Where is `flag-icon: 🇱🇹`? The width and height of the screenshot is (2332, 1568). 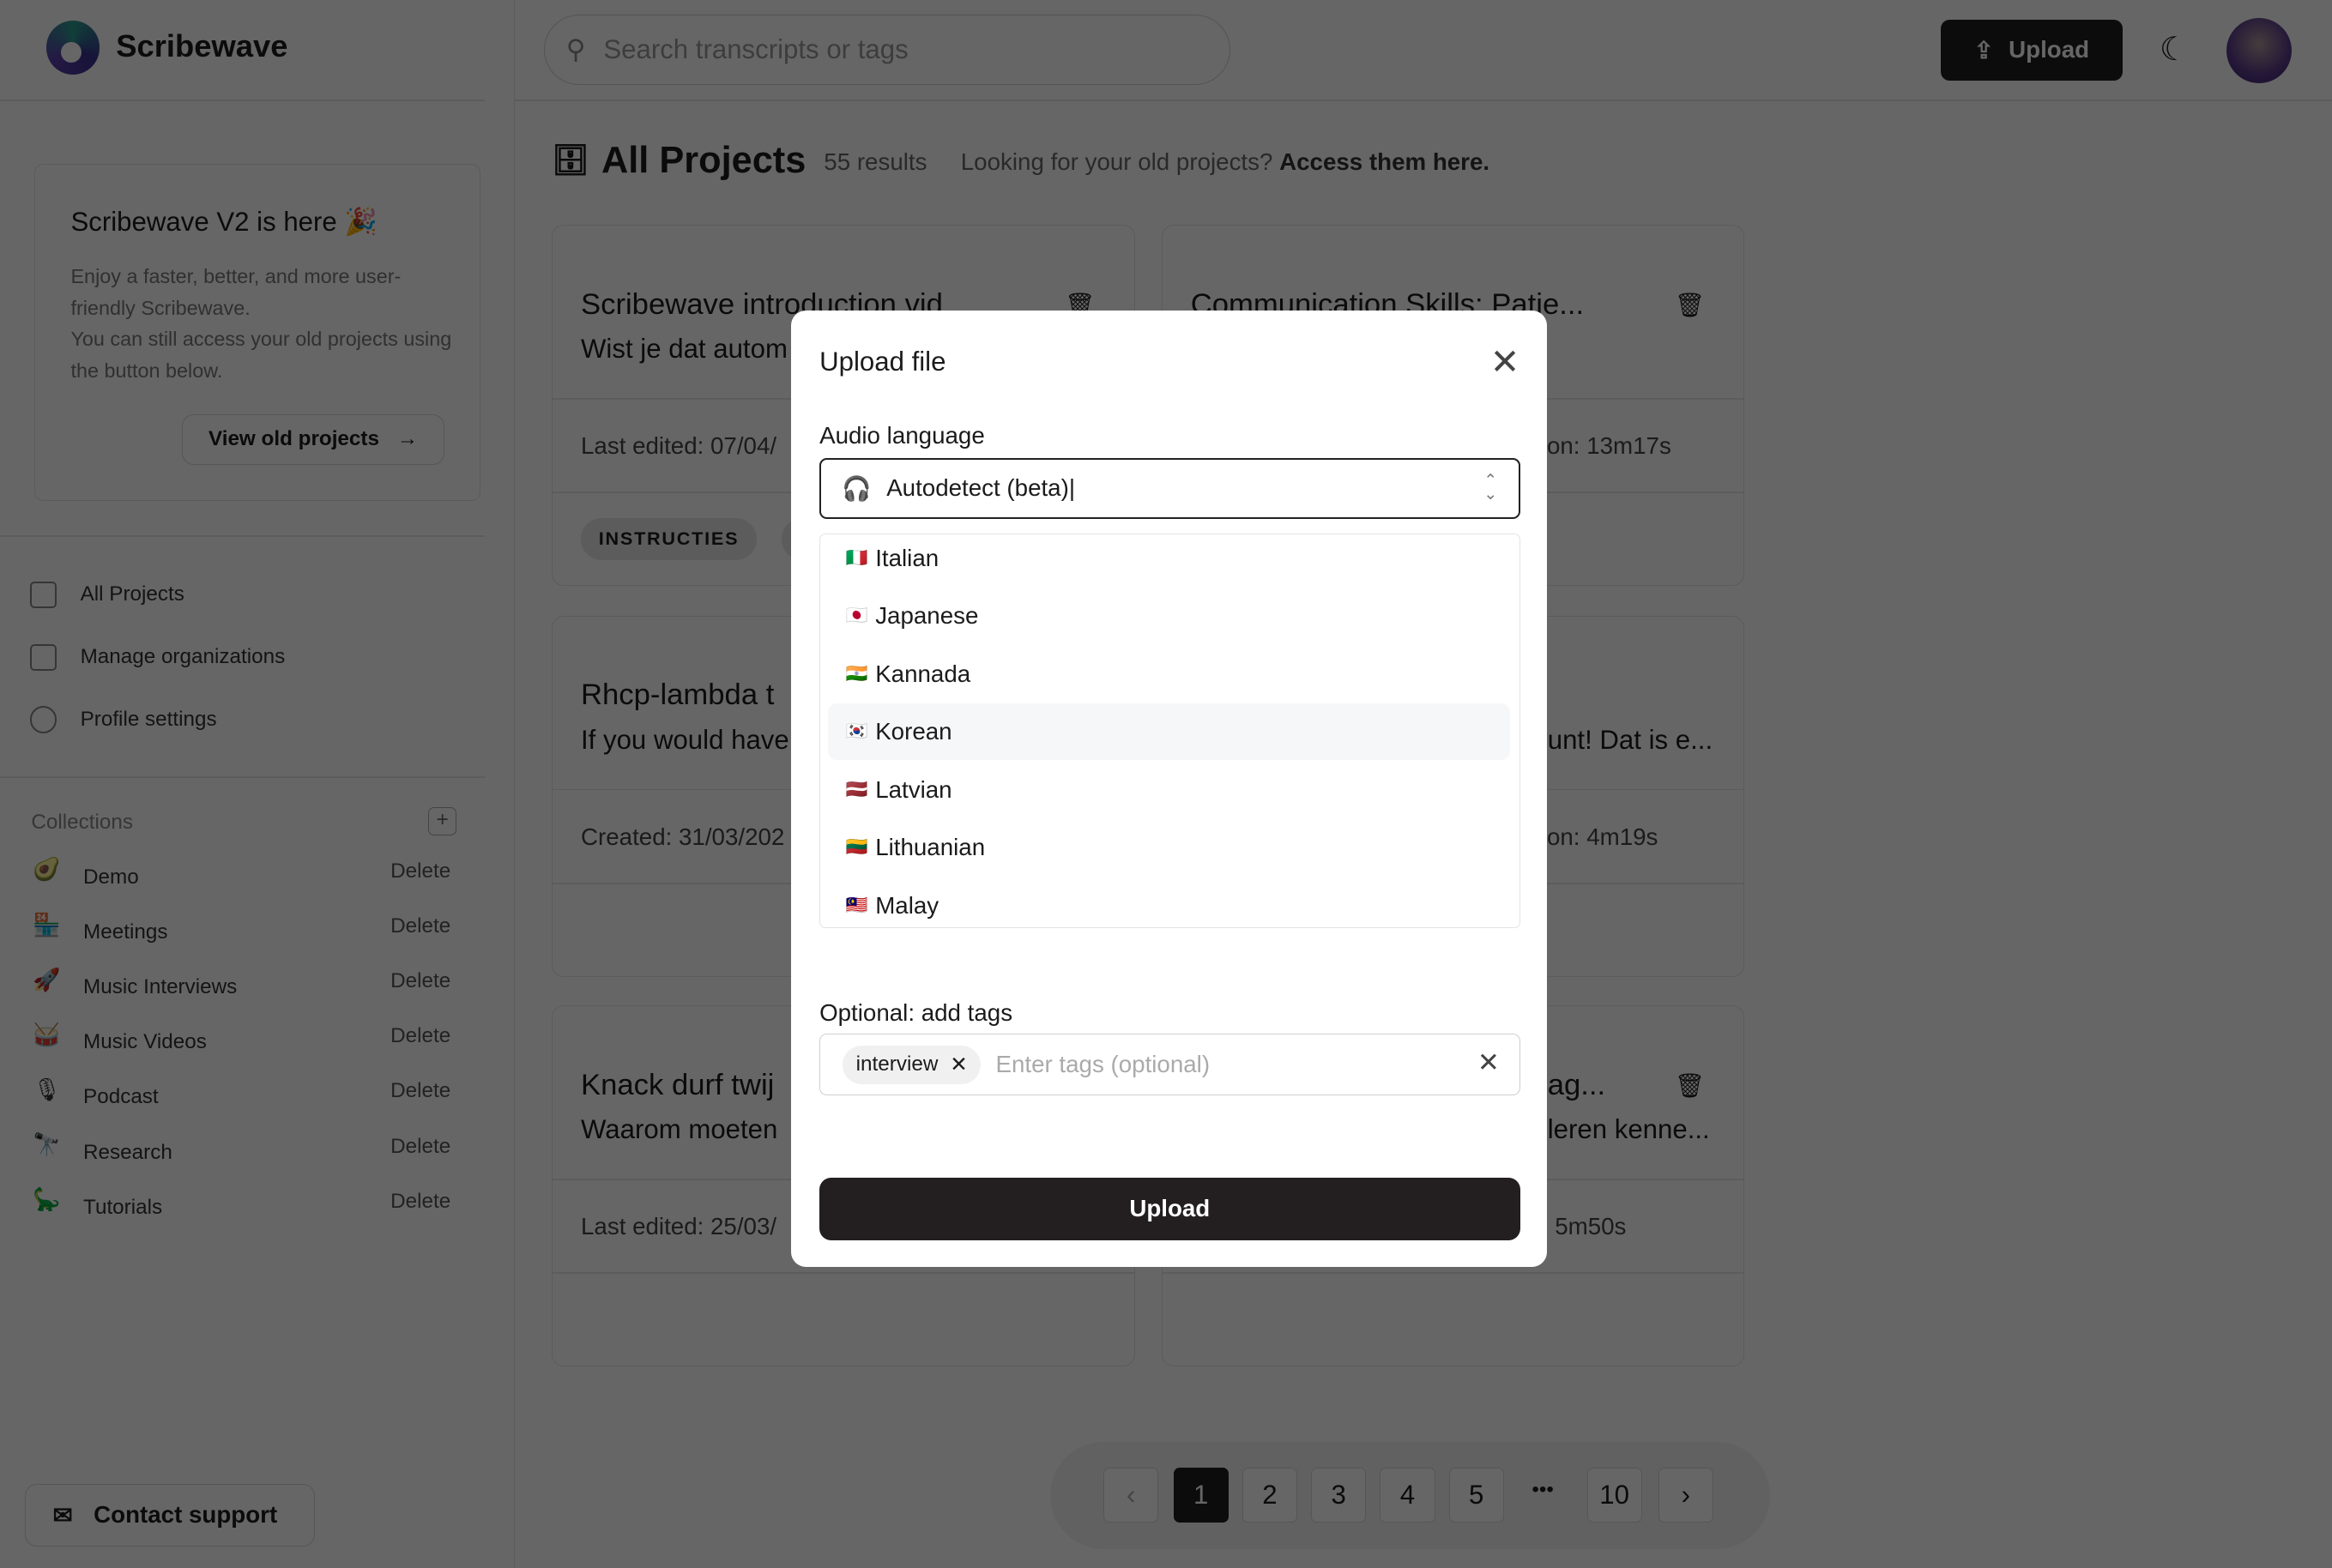 flag-icon: 🇱🇹 is located at coordinates (856, 848).